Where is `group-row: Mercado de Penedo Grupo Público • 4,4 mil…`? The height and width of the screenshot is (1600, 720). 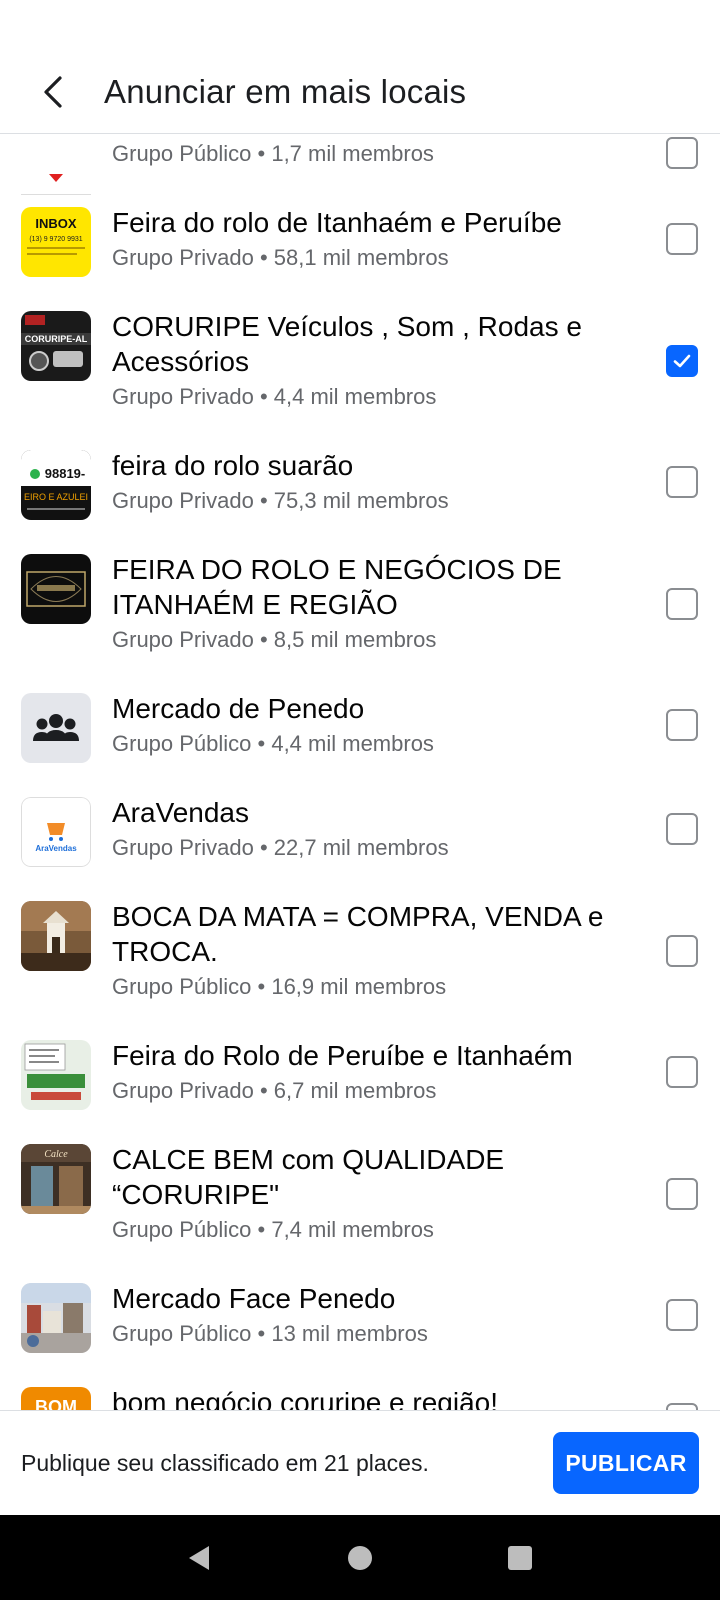 group-row: Mercado de Penedo Grupo Público • 4,4 mil… is located at coordinates (360, 709).